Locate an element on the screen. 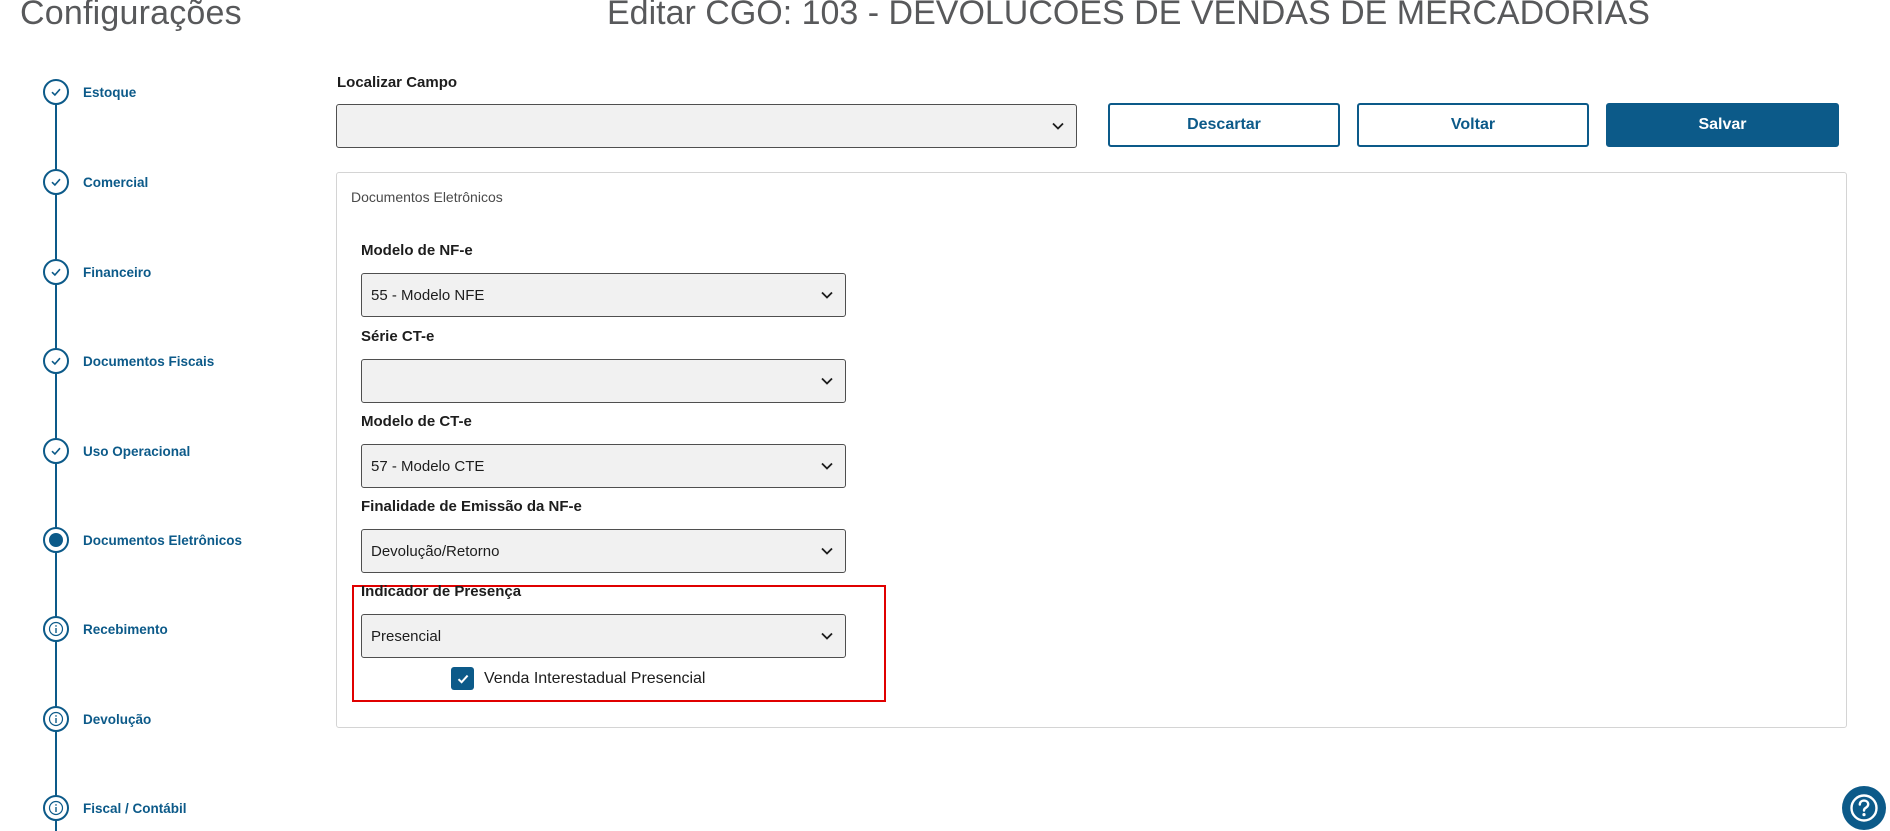 This screenshot has height=831, width=1890. step-documentos-fiscais: Documentos Fiscais is located at coordinates (128, 361).